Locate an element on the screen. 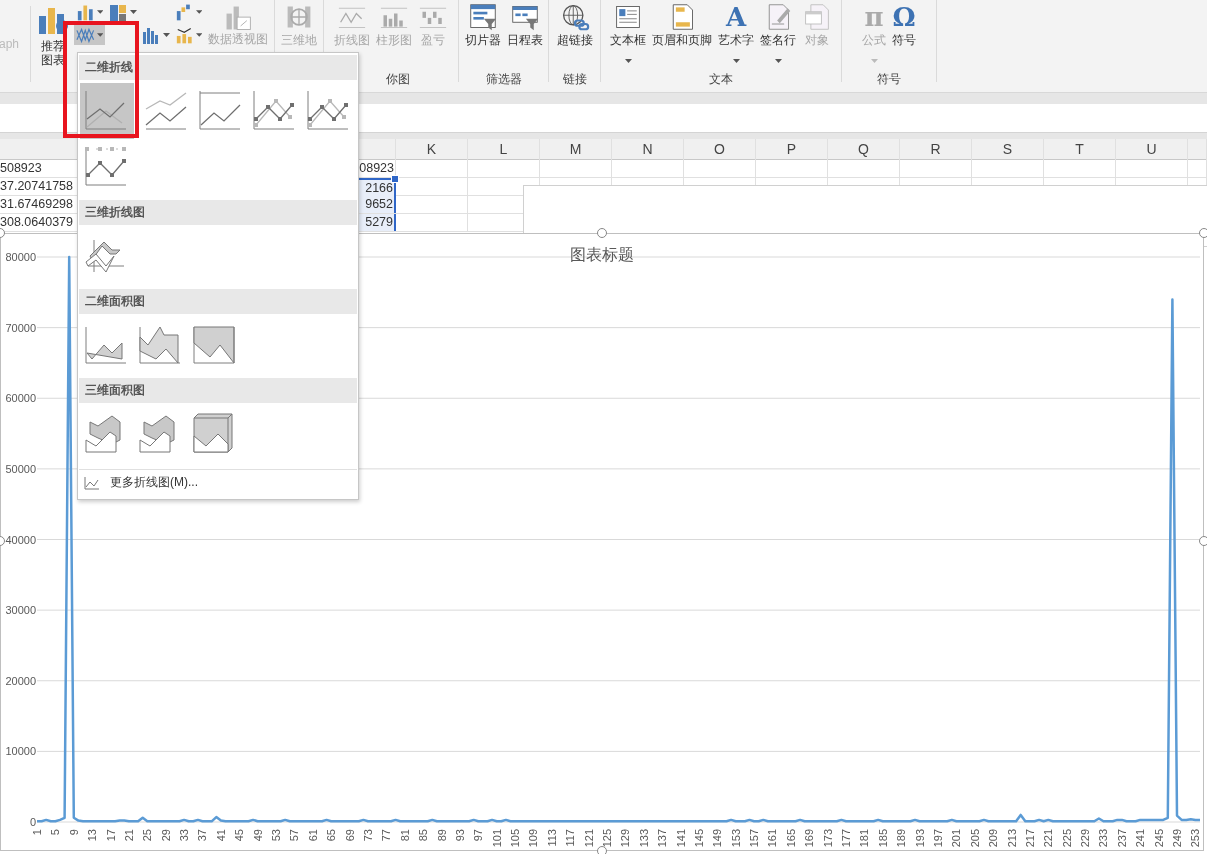 This screenshot has width=1207, height=854. axis-label: 29 is located at coordinates (165, 835).